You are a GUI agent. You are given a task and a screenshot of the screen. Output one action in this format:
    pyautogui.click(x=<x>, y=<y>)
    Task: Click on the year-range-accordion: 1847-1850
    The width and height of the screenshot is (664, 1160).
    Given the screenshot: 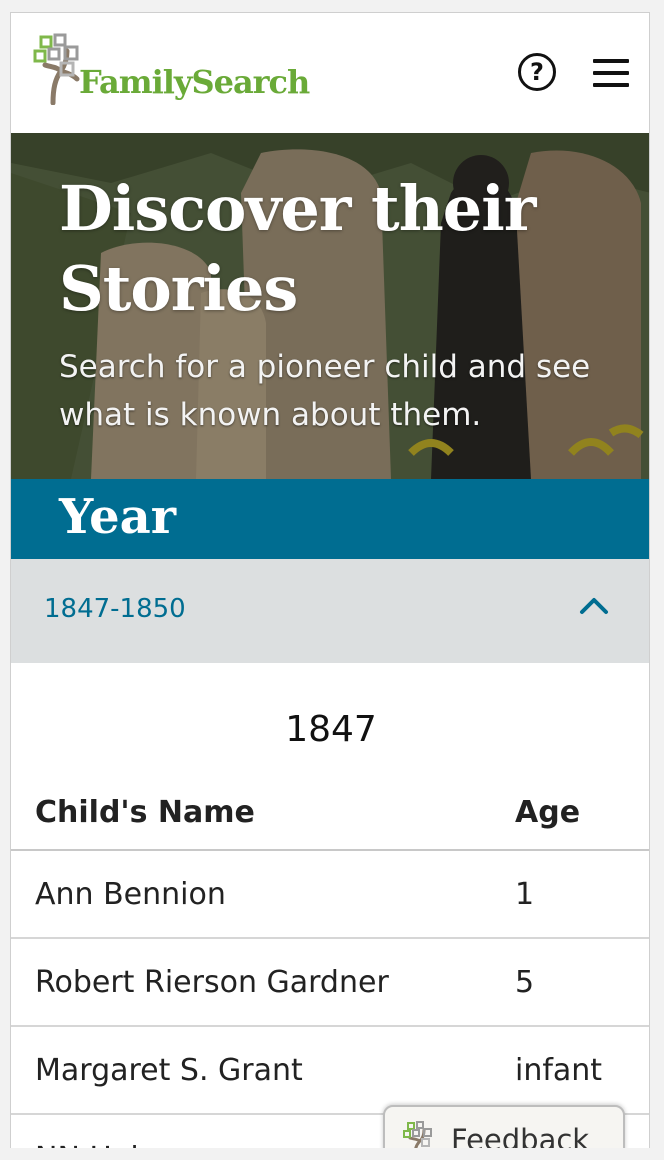 What is the action you would take?
    pyautogui.click(x=330, y=611)
    